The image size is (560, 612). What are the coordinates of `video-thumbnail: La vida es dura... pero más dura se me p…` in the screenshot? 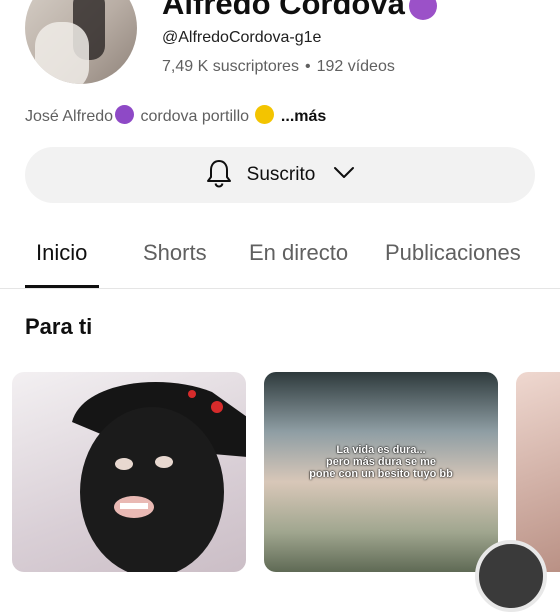 It's located at (381, 472).